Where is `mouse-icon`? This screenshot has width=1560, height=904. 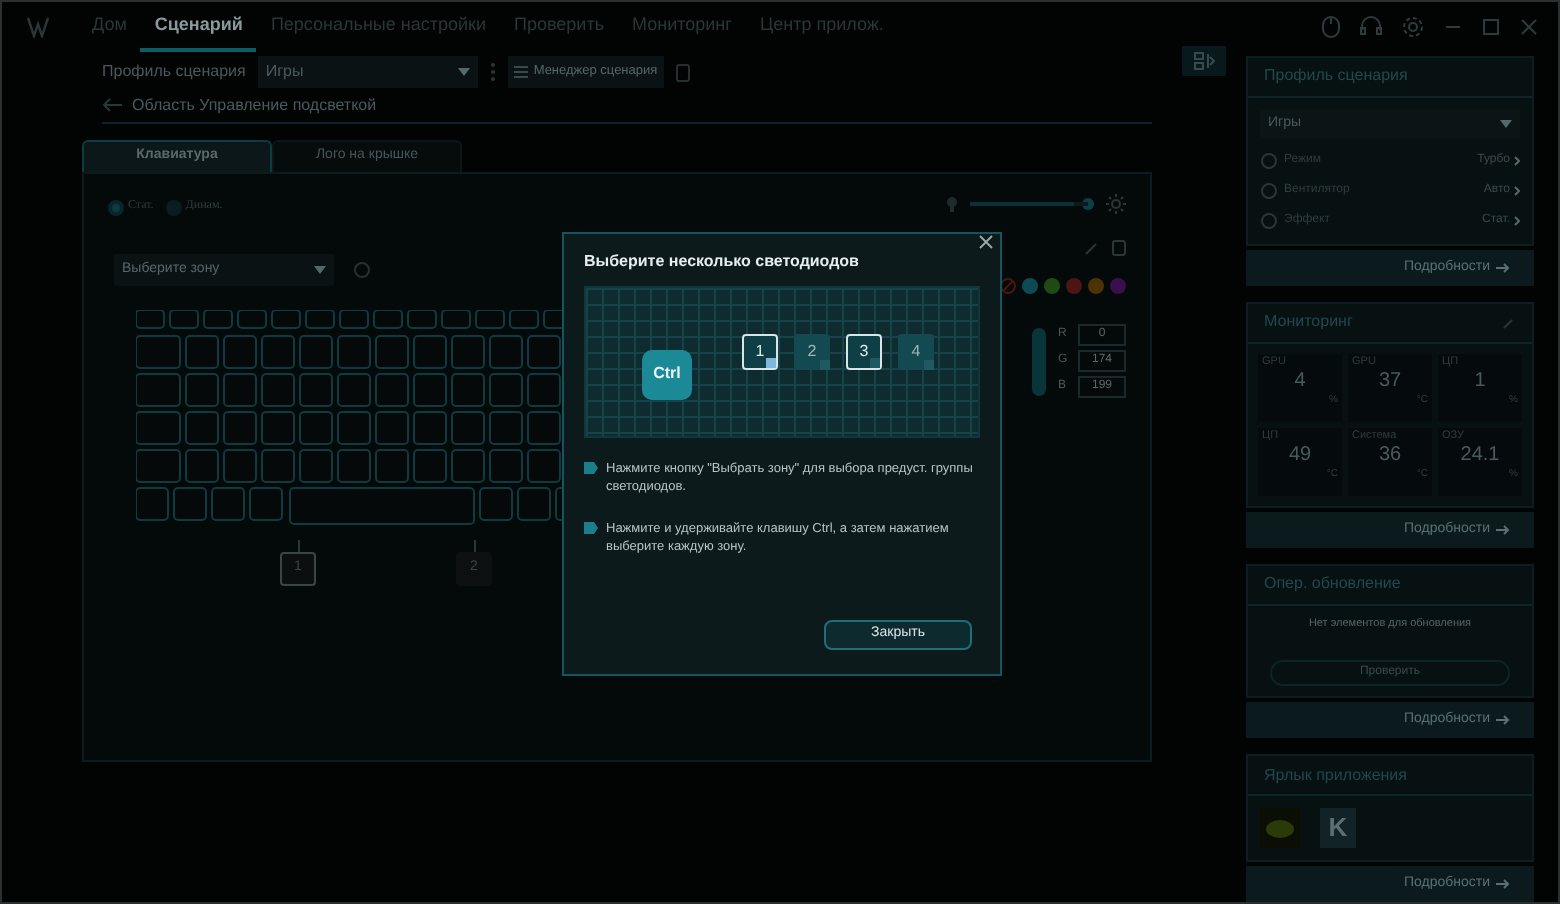
mouse-icon is located at coordinates (1331, 27).